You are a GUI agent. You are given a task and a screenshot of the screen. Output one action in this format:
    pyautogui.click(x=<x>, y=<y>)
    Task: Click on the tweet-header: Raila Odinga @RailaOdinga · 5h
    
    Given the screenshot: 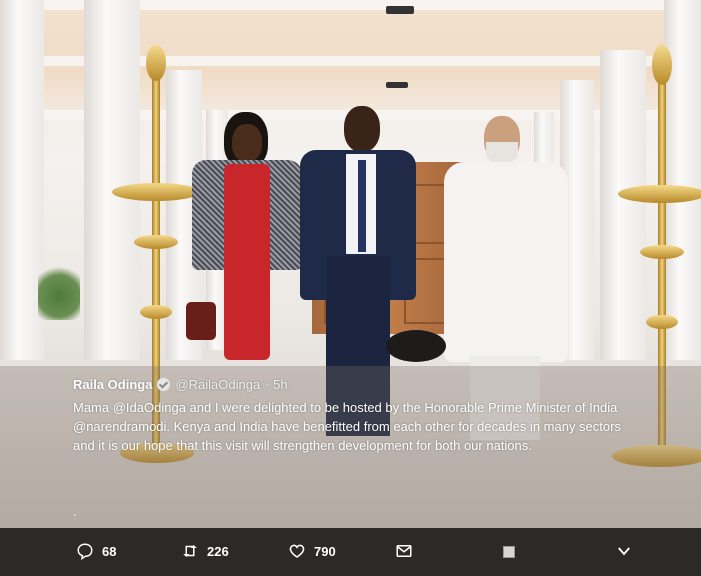 What is the action you would take?
    pyautogui.click(x=358, y=384)
    